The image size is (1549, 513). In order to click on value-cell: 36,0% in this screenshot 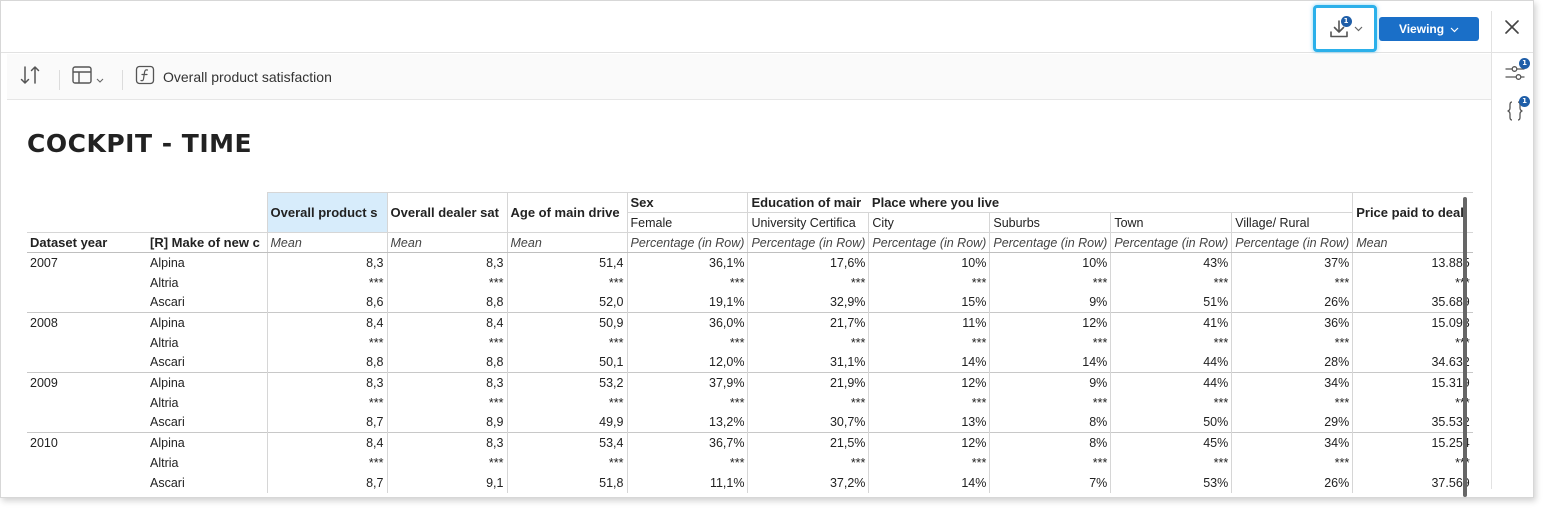, I will do `click(688, 322)`.